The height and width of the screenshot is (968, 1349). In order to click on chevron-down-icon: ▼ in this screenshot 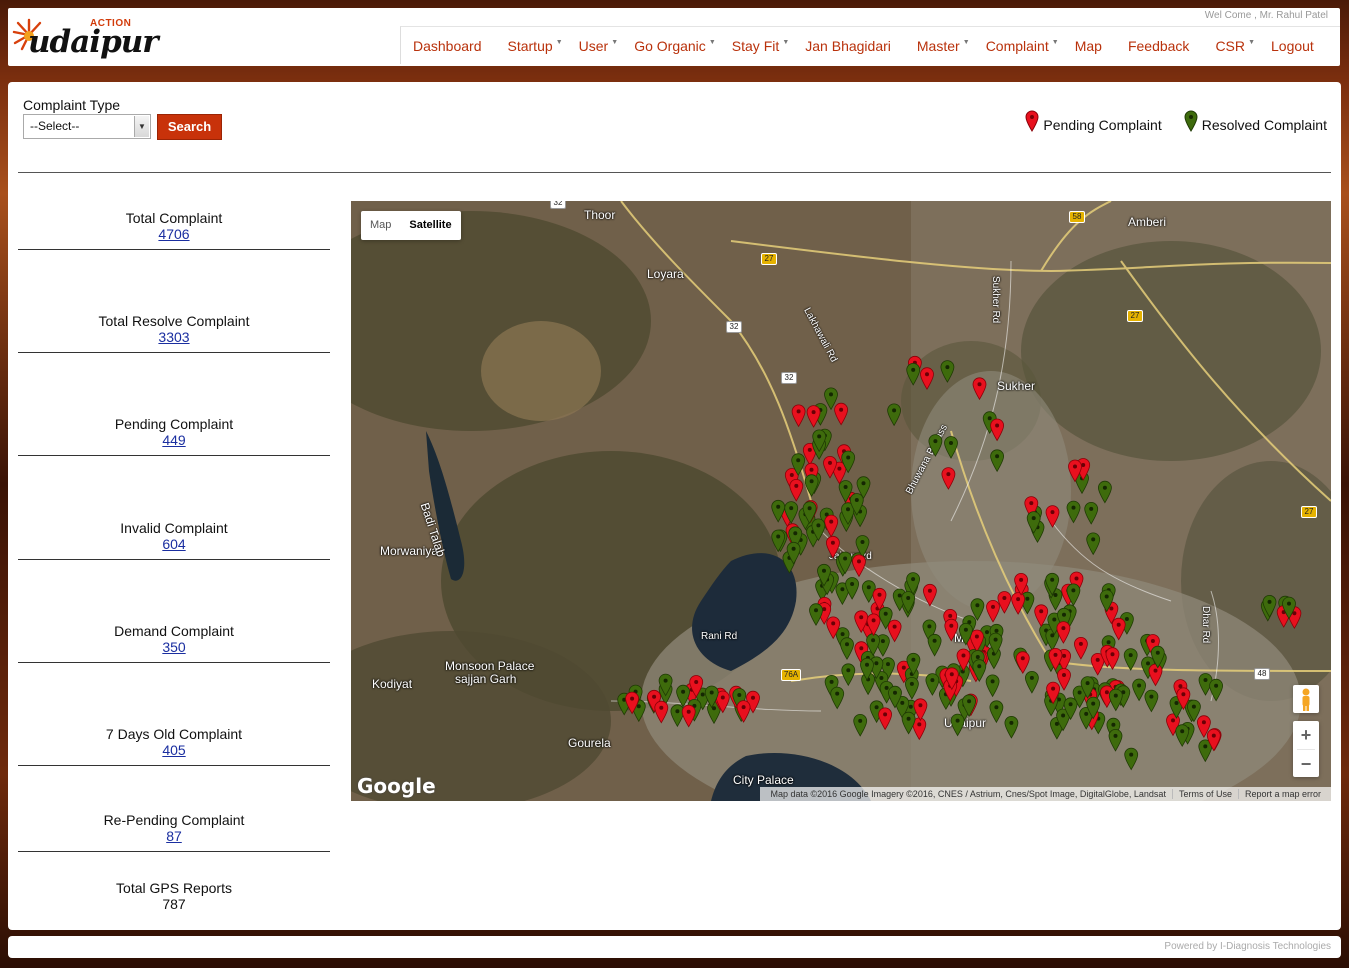, I will do `click(141, 126)`.